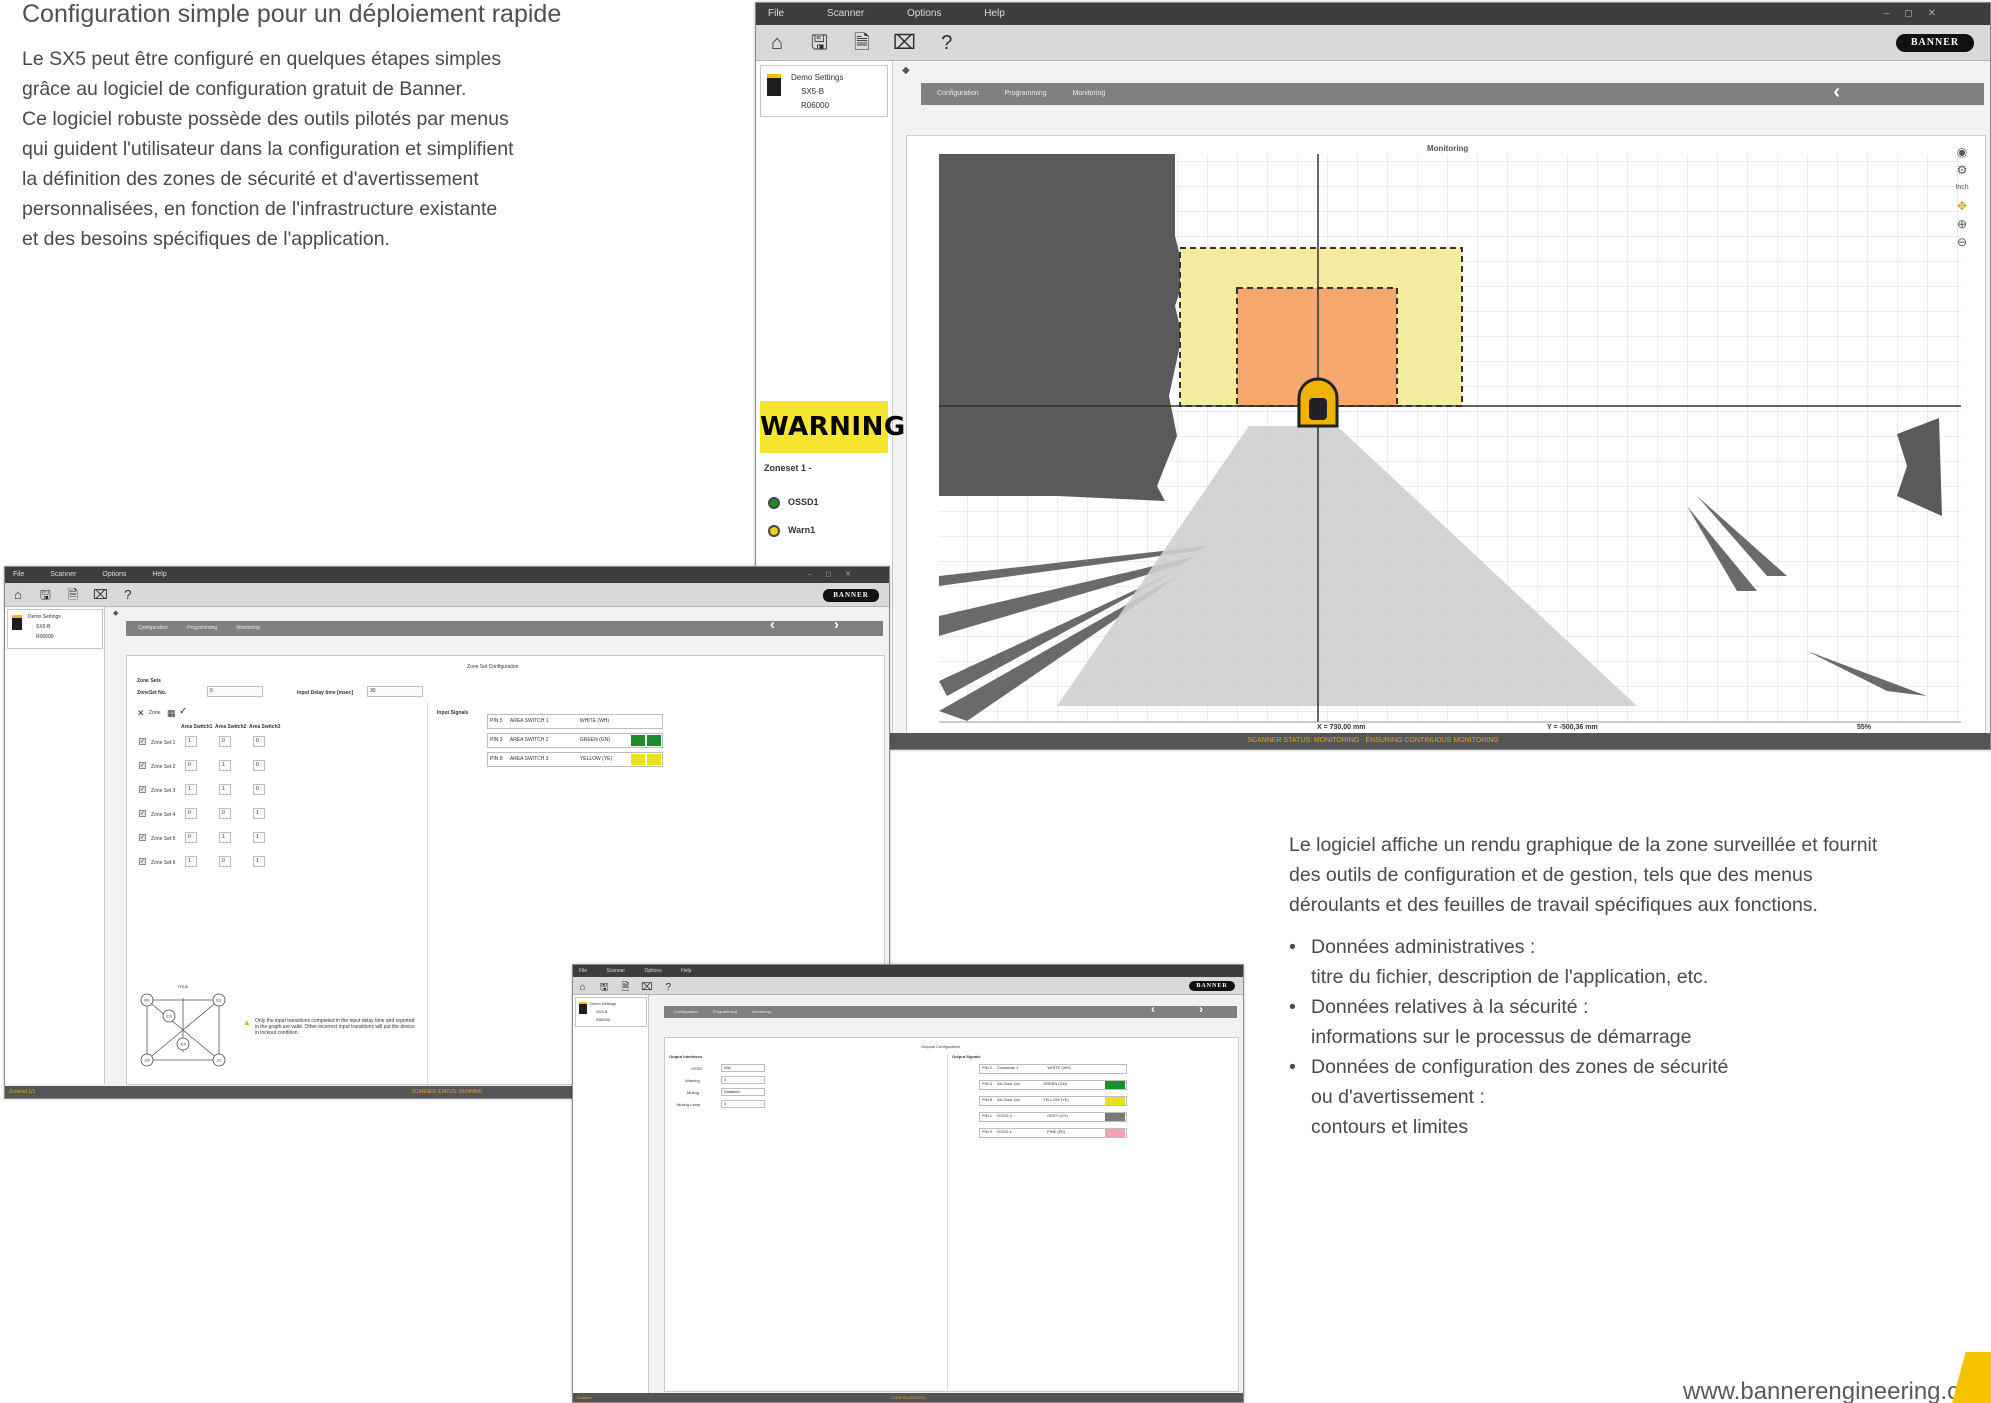  I want to click on output-signal-5-select: OSSD 1, so click(1004, 1131).